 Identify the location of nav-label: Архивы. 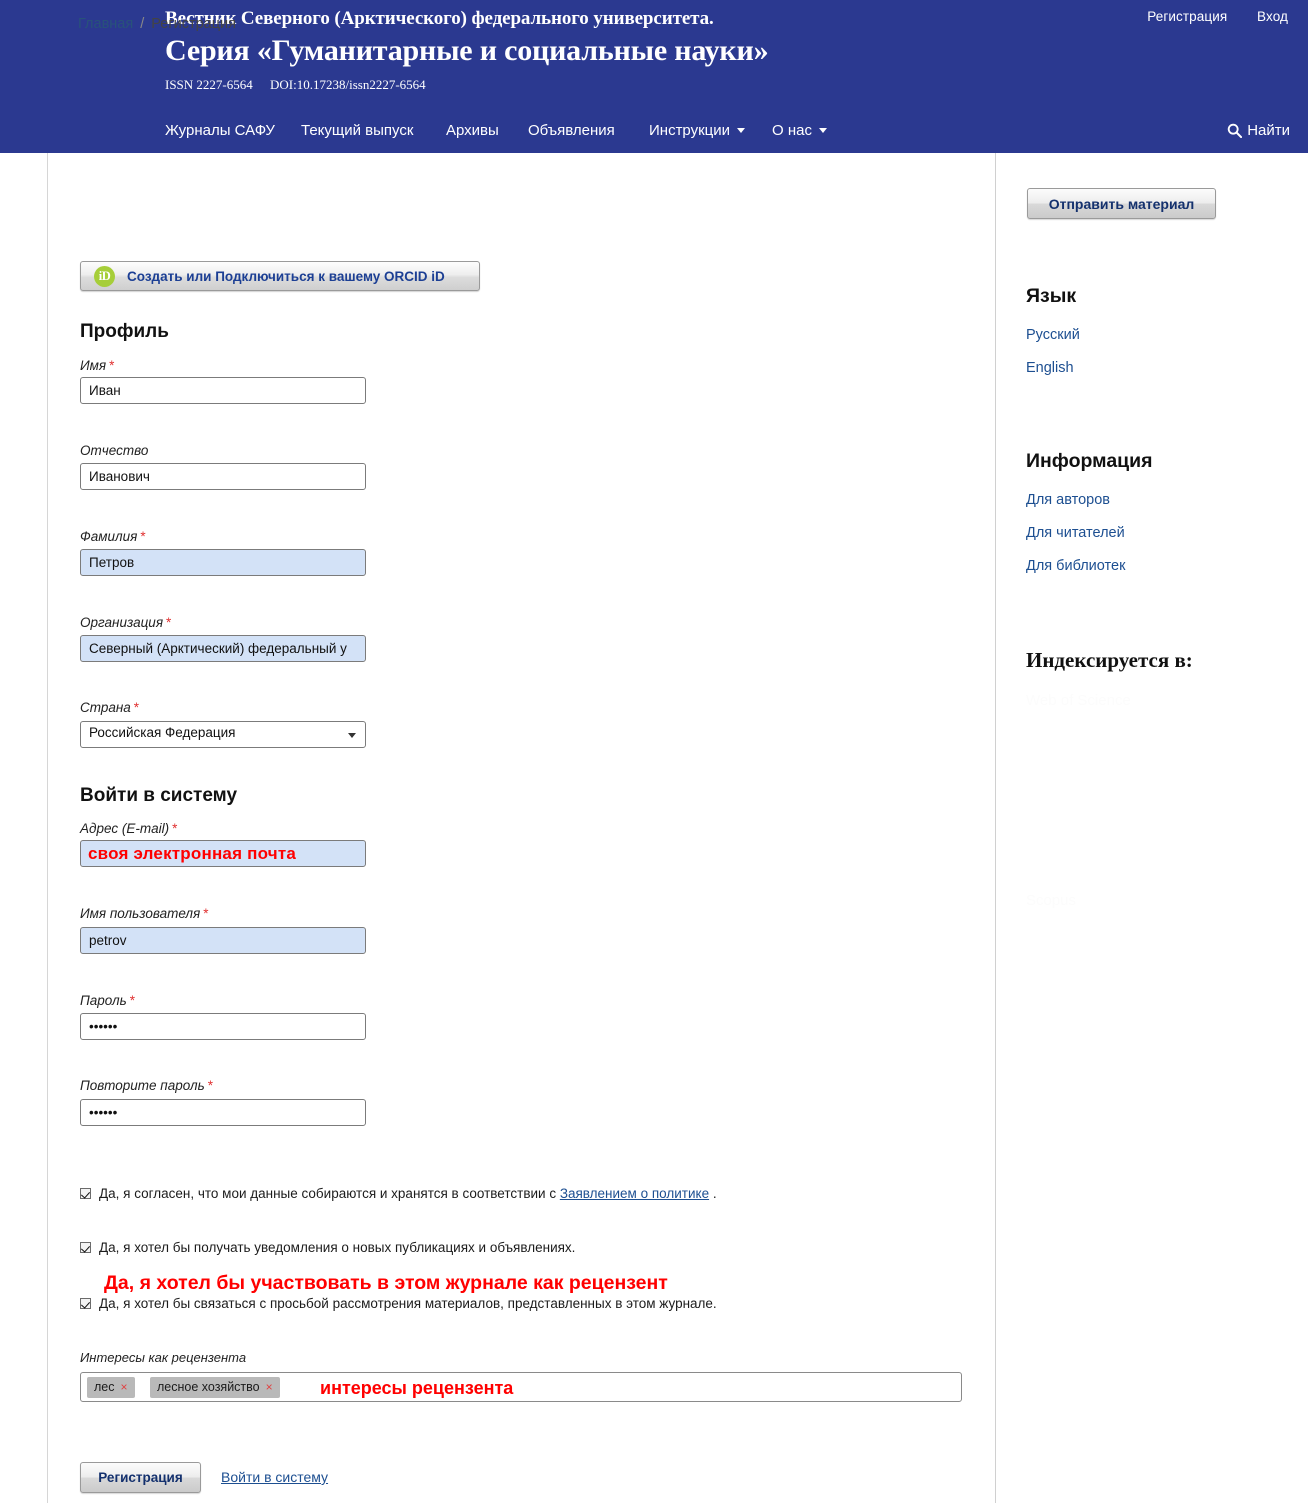
(472, 130).